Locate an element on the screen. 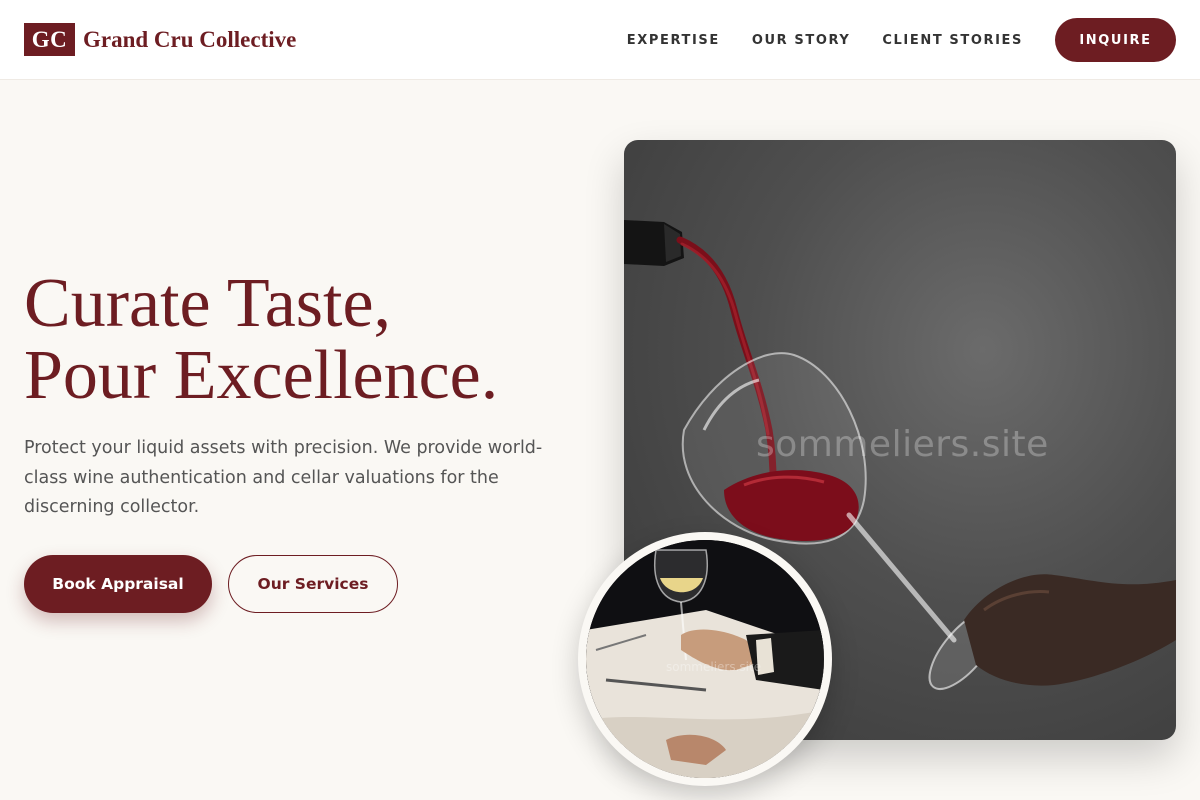  our-services-button: Our Services is located at coordinates (313, 584).